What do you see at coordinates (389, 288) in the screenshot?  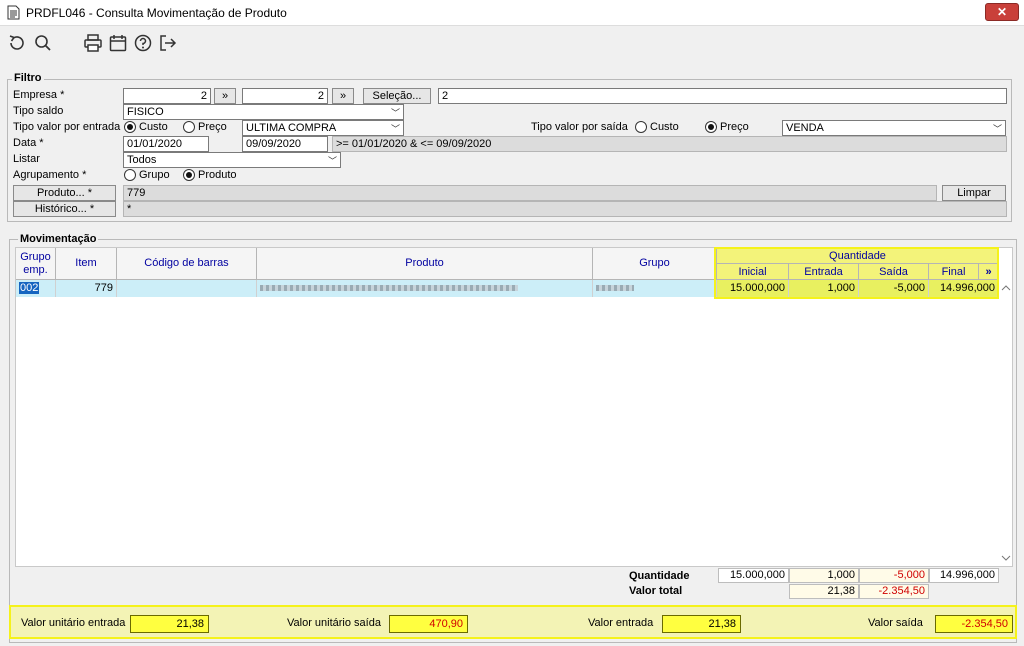 I see `redacted-product-name` at bounding box center [389, 288].